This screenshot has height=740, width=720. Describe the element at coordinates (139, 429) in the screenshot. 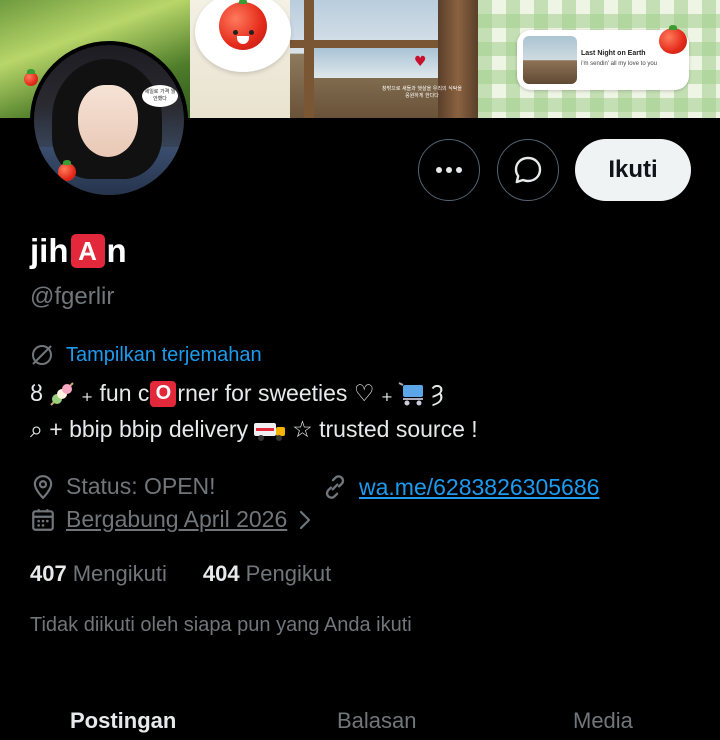

I see `bio-text-c: ⌕ + bbip bbip delivery` at that location.